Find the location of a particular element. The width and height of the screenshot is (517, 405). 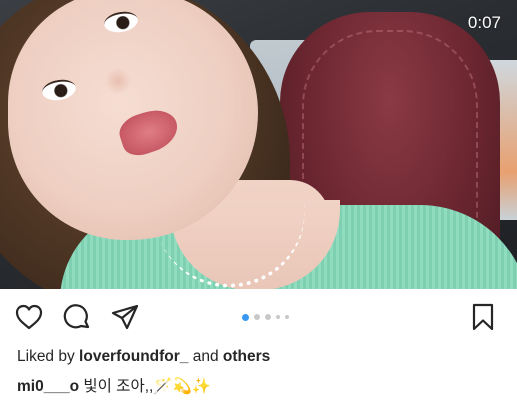

video-timer: 0:07 is located at coordinates (484, 22).